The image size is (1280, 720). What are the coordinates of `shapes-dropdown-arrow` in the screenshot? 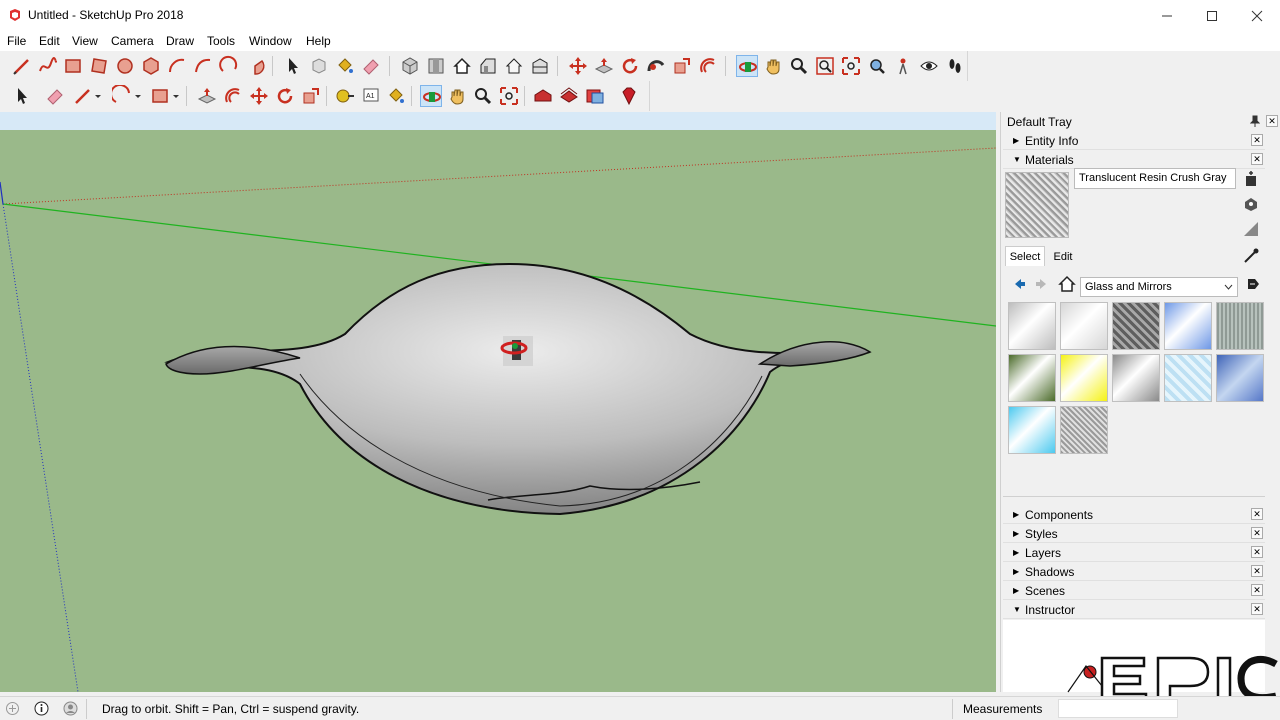 It's located at (176, 96).